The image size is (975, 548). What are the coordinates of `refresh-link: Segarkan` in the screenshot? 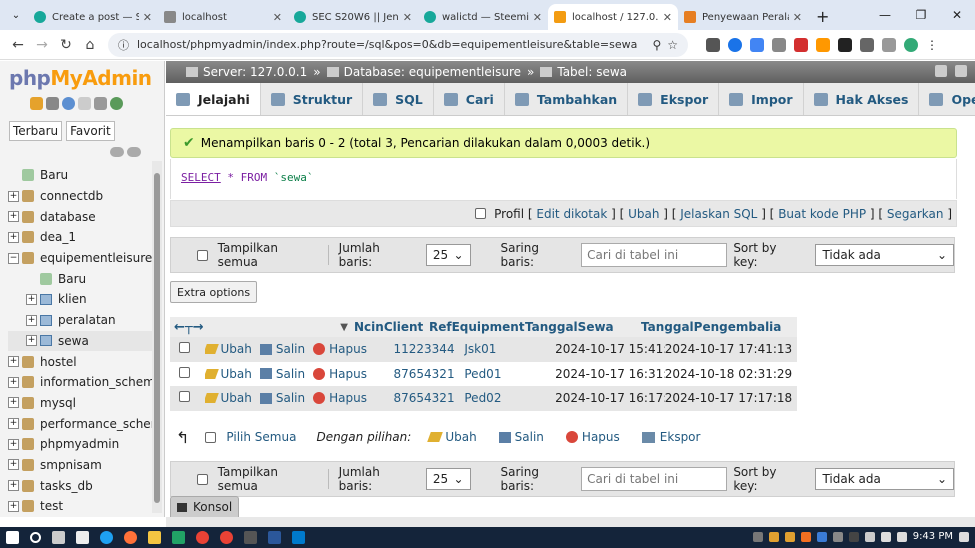 It's located at (915, 214).